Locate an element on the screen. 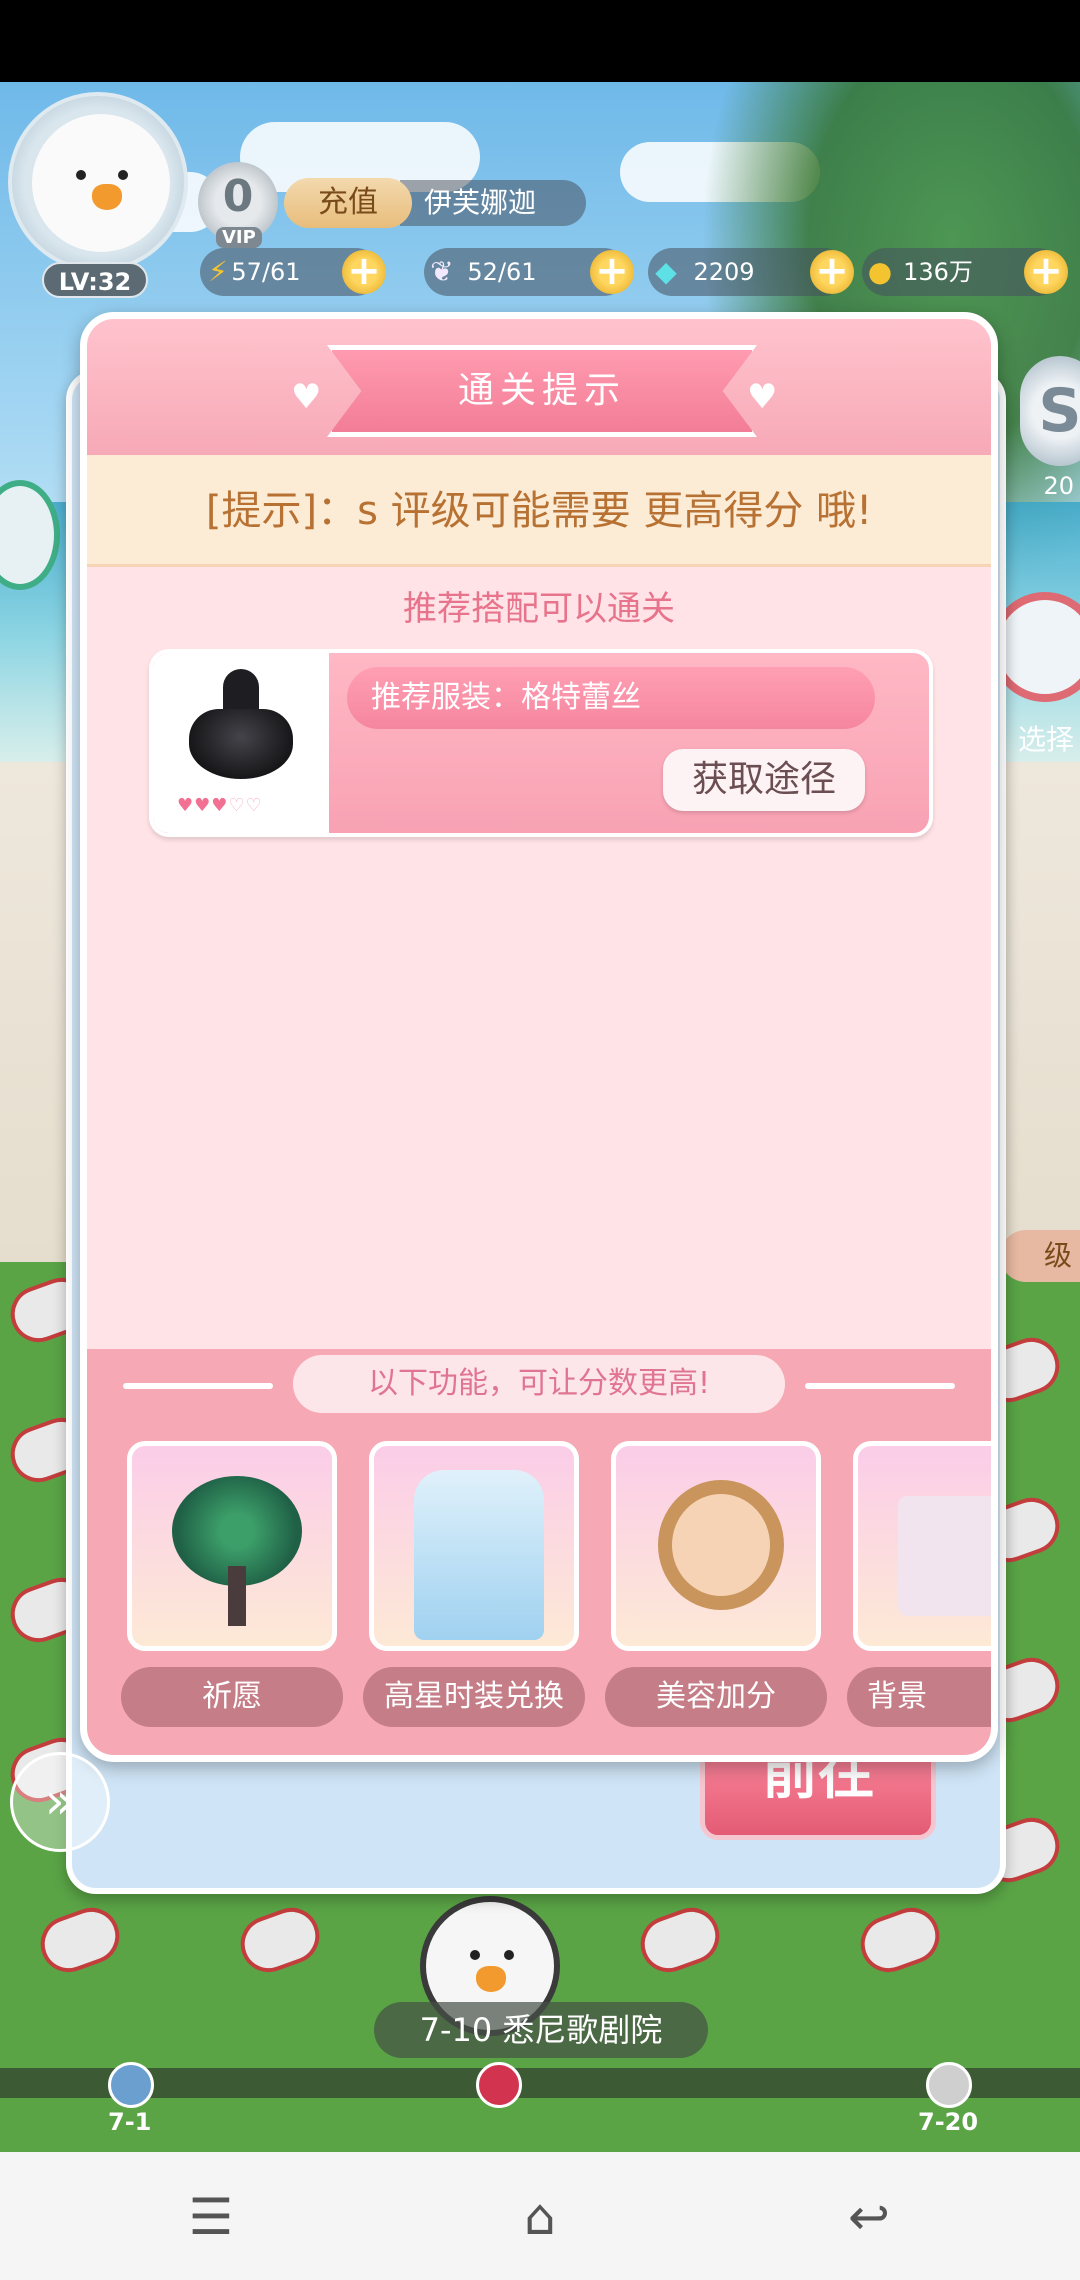 The image size is (1080, 2280). recommended-outfit-card: ♥♥♥♡♡ 推荐服装：格特蕾丝 获取途径 is located at coordinates (541, 743).